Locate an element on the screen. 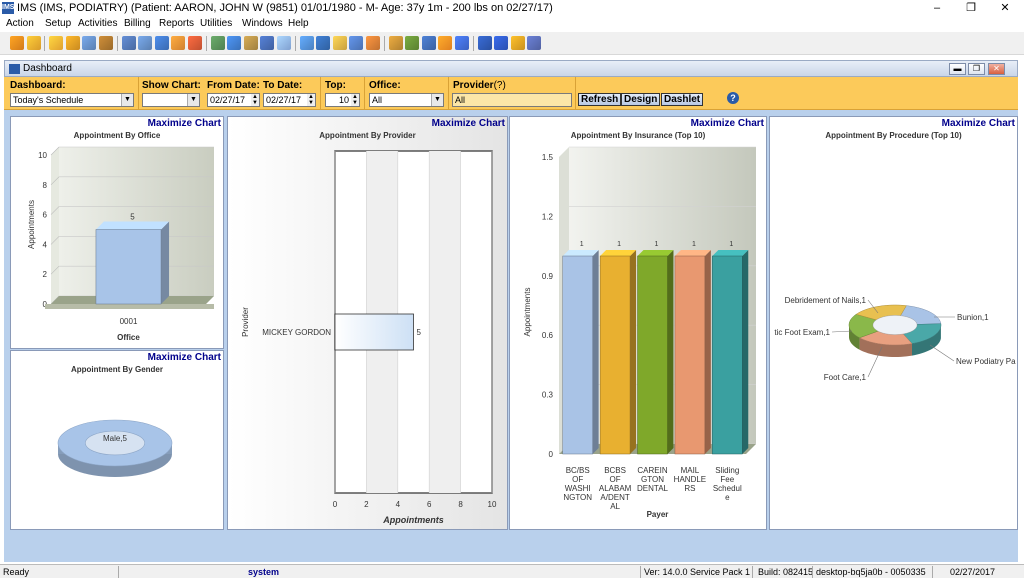 This screenshot has width=1024, height=578. refresh-button: Refresh is located at coordinates (600, 99).